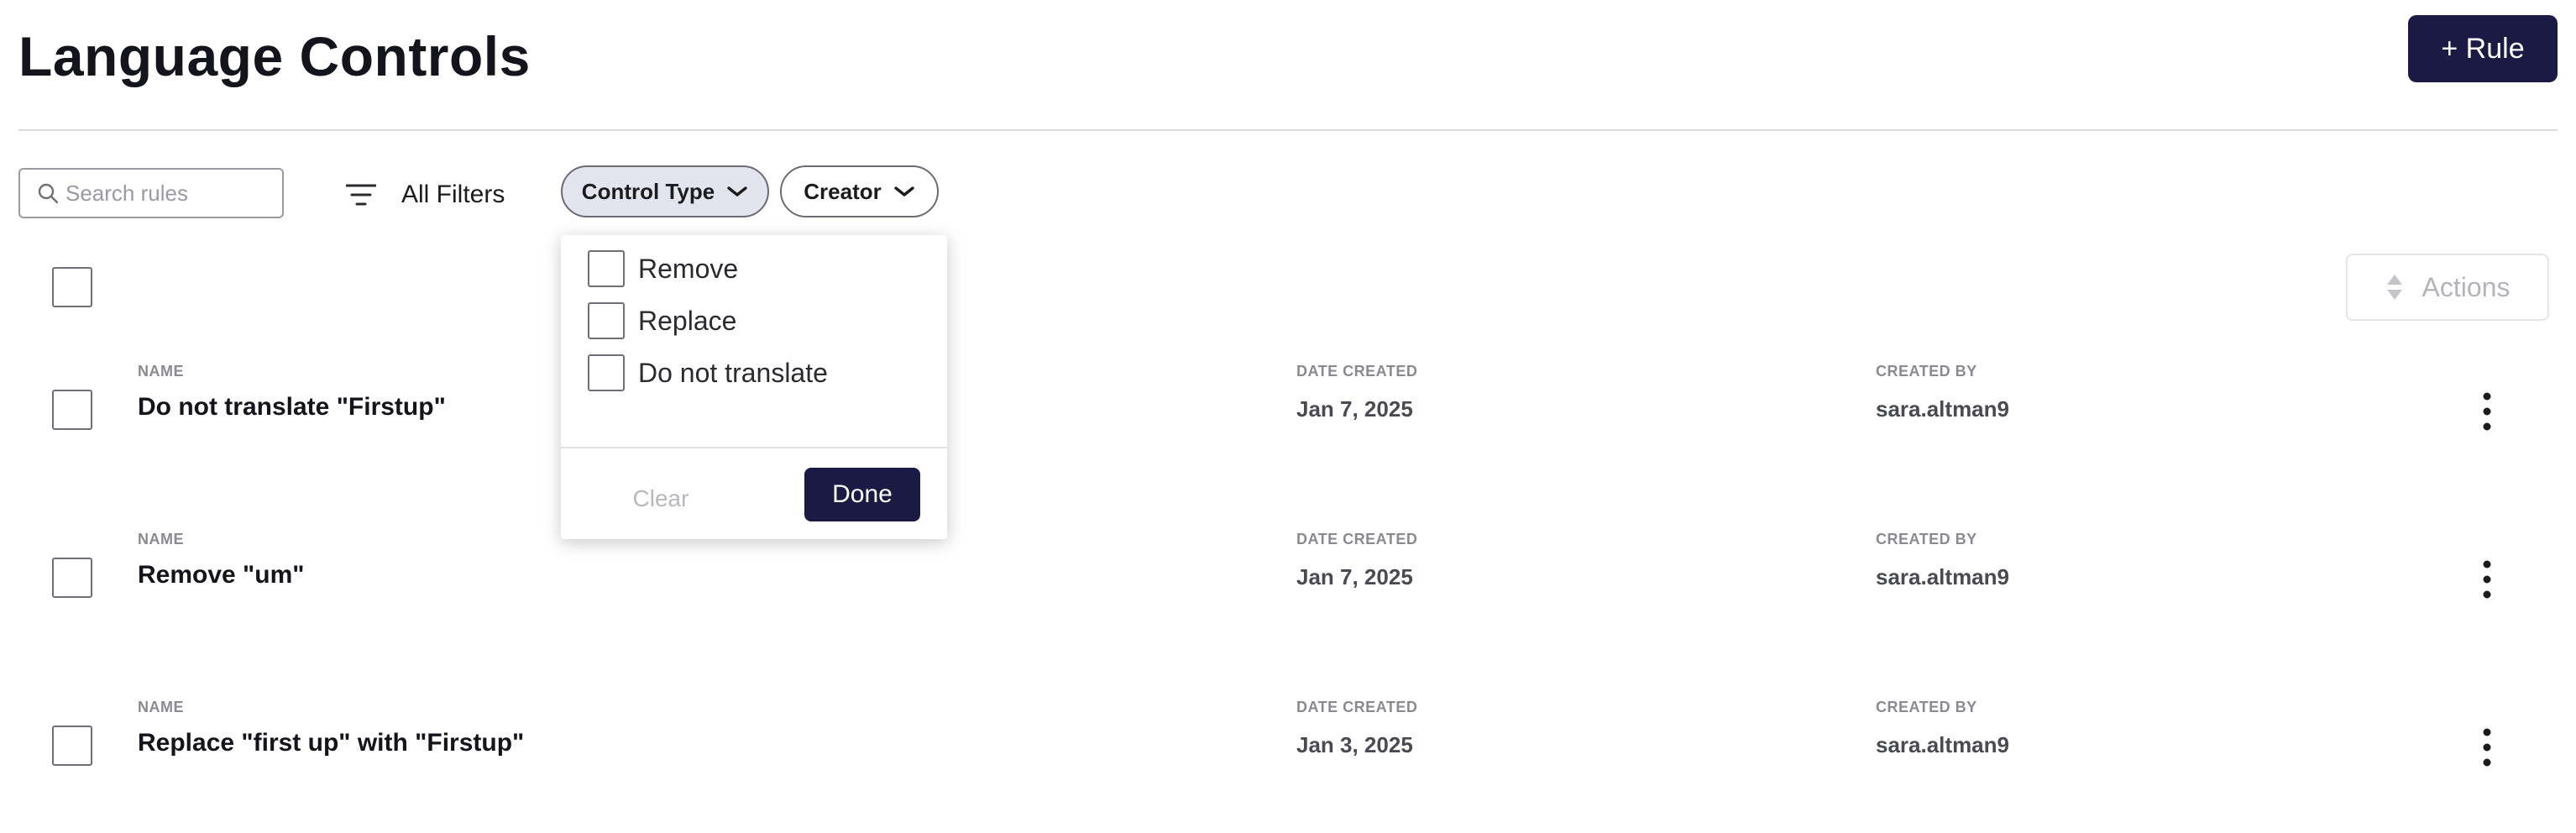  I want to click on filter-icon, so click(361, 195).